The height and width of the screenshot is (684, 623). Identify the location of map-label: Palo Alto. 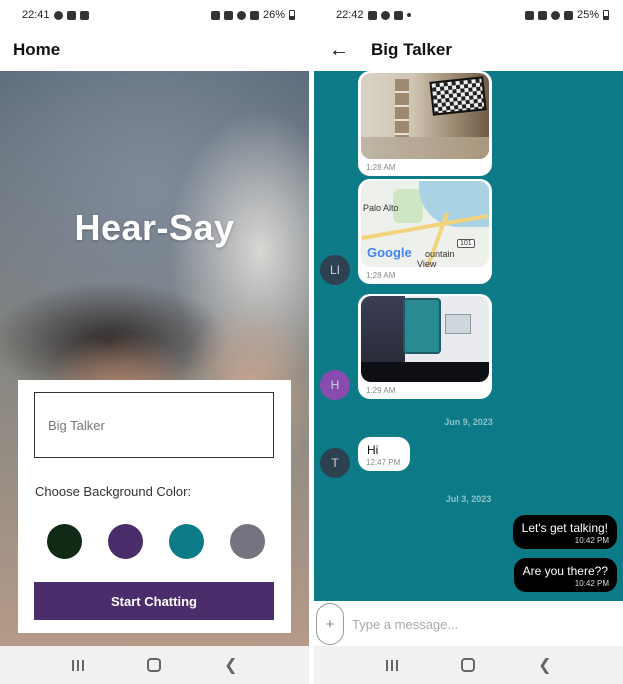
(381, 208).